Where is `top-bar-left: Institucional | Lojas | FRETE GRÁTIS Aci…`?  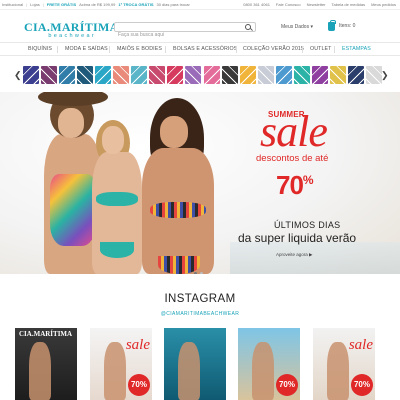
top-bar-left: Institucional | Lojas | FRETE GRÁTIS Aci… is located at coordinates (96, 4).